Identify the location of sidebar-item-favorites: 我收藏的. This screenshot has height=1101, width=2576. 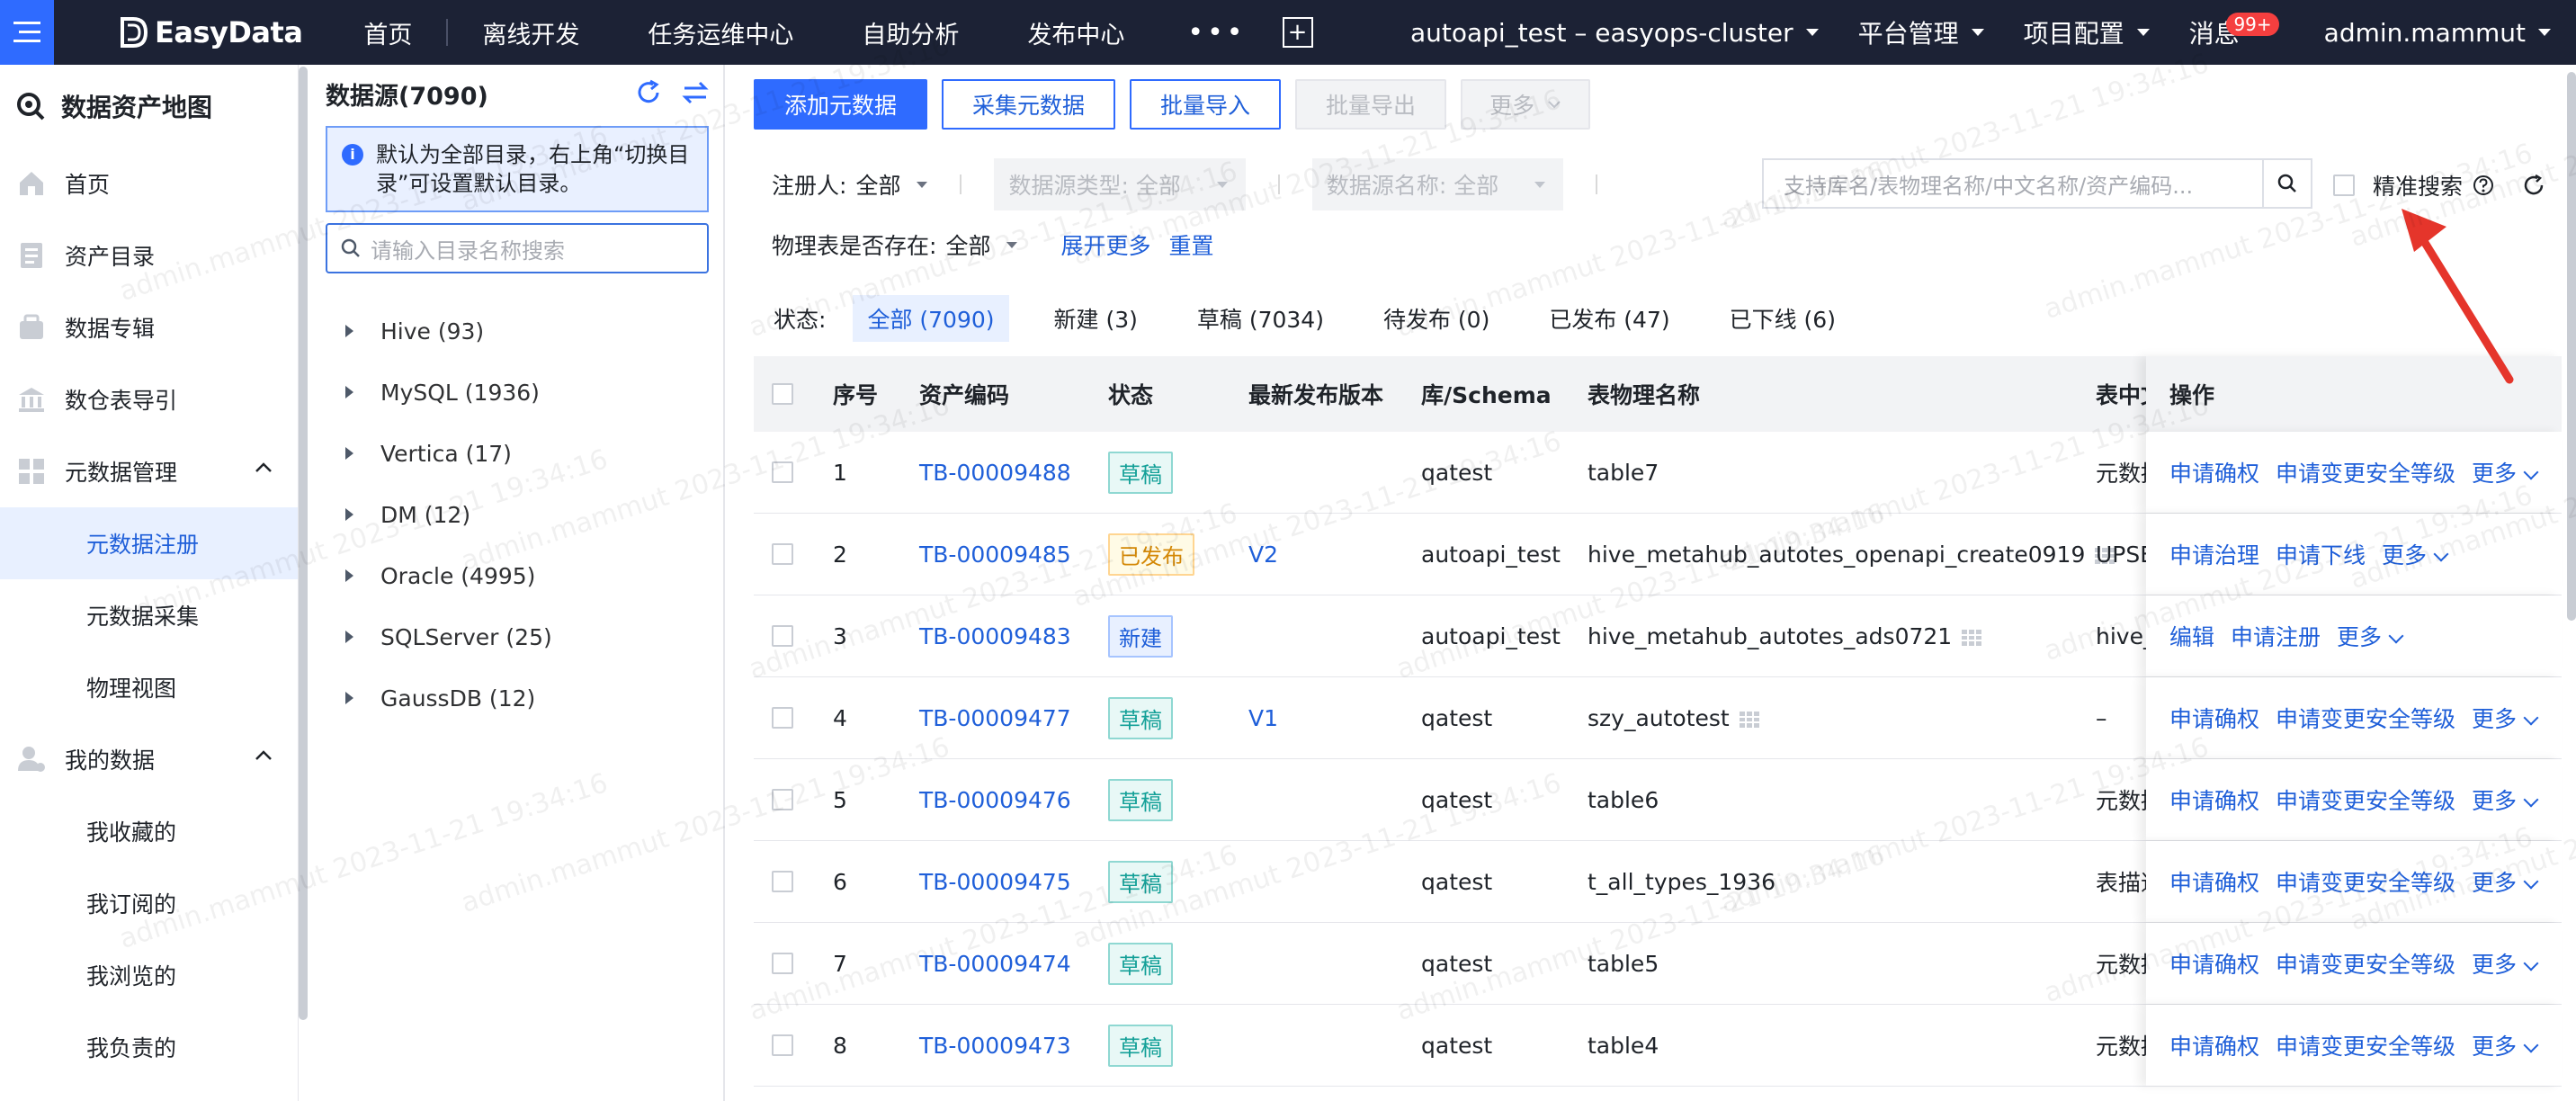
(149, 831).